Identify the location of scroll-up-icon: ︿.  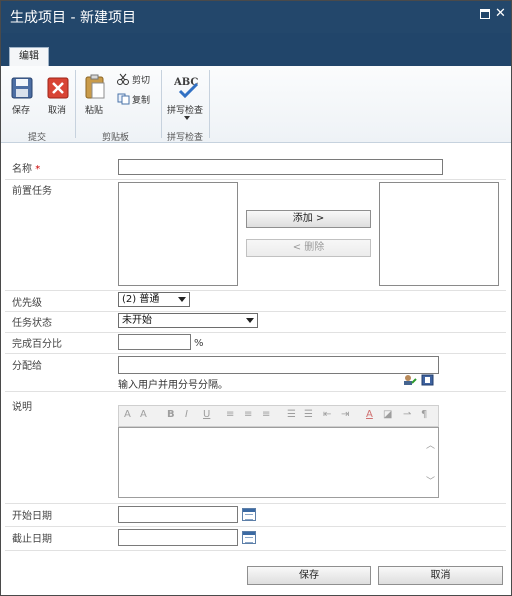
(430, 444).